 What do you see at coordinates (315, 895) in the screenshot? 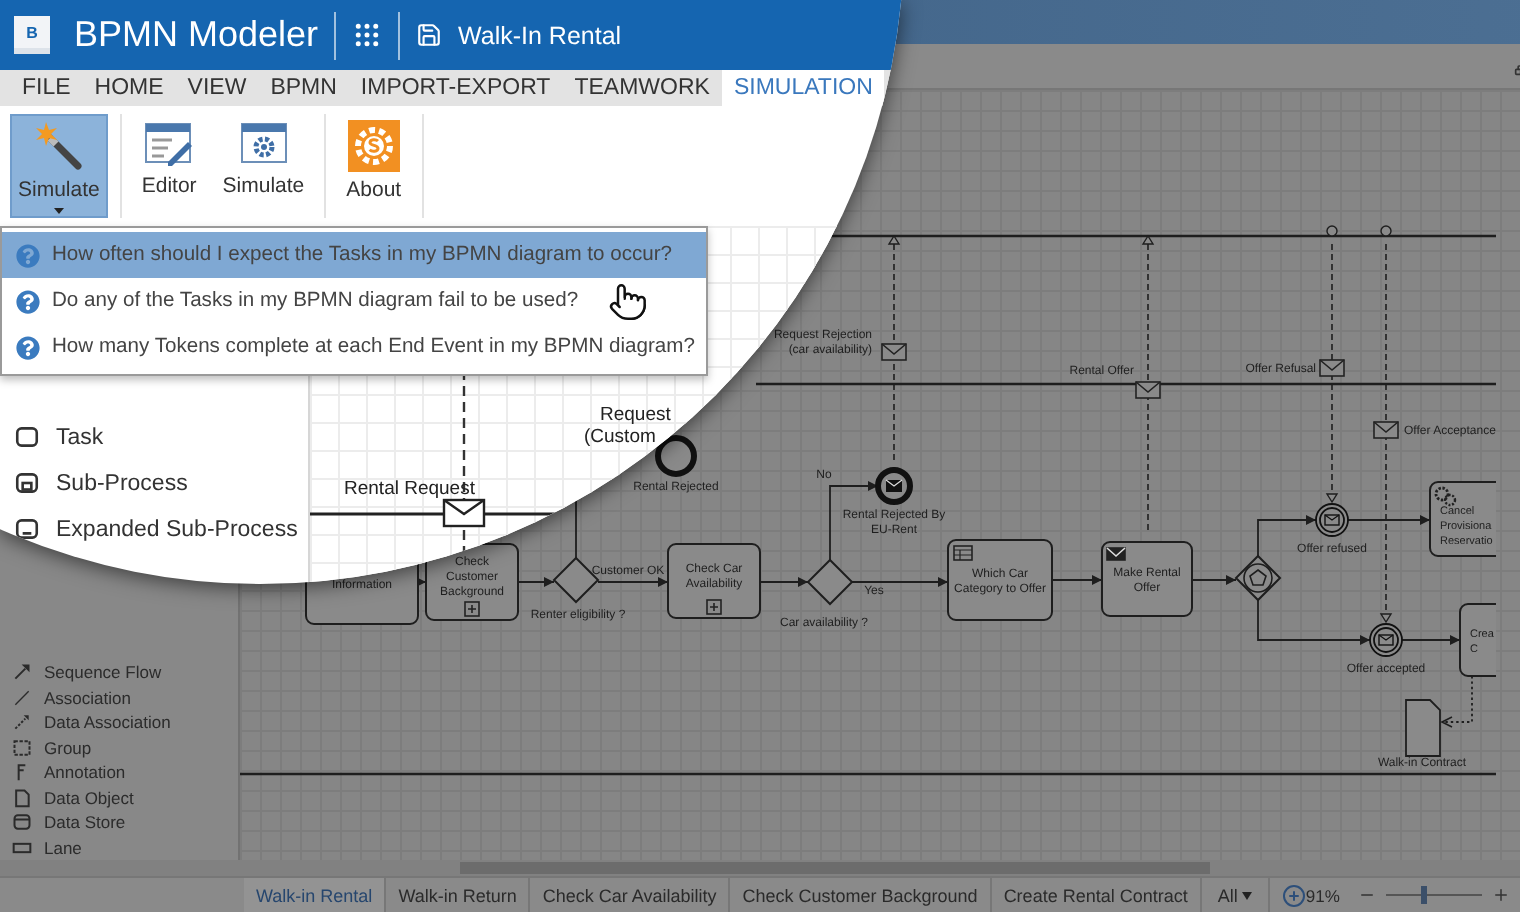
I see `diagram-tab: Walk-in Rental` at bounding box center [315, 895].